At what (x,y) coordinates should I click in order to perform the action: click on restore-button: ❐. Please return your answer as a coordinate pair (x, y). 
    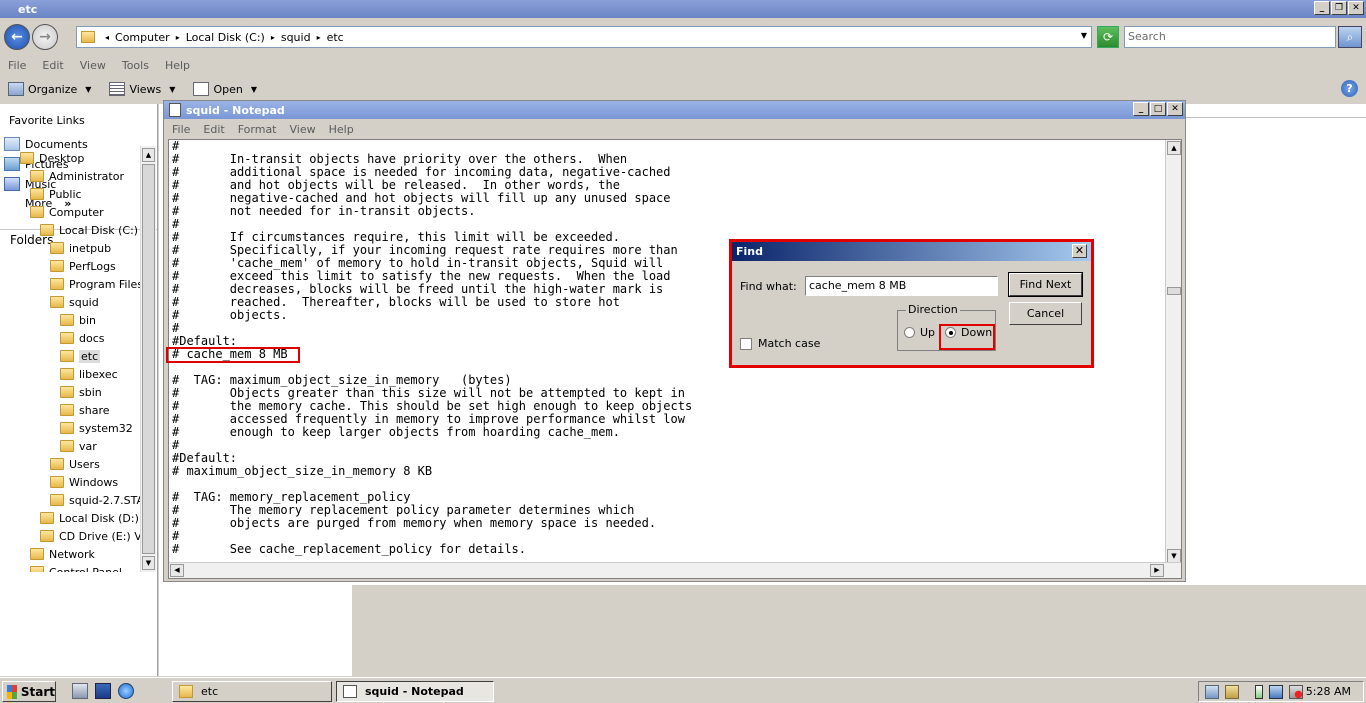
    Looking at the image, I should click on (1339, 8).